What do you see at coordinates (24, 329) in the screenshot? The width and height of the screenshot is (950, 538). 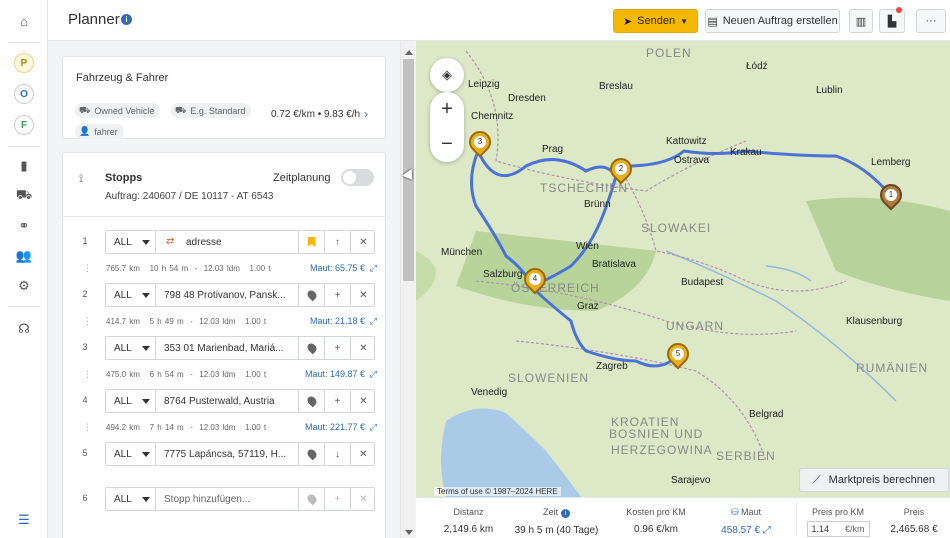 I see `support-icon: ☊` at bounding box center [24, 329].